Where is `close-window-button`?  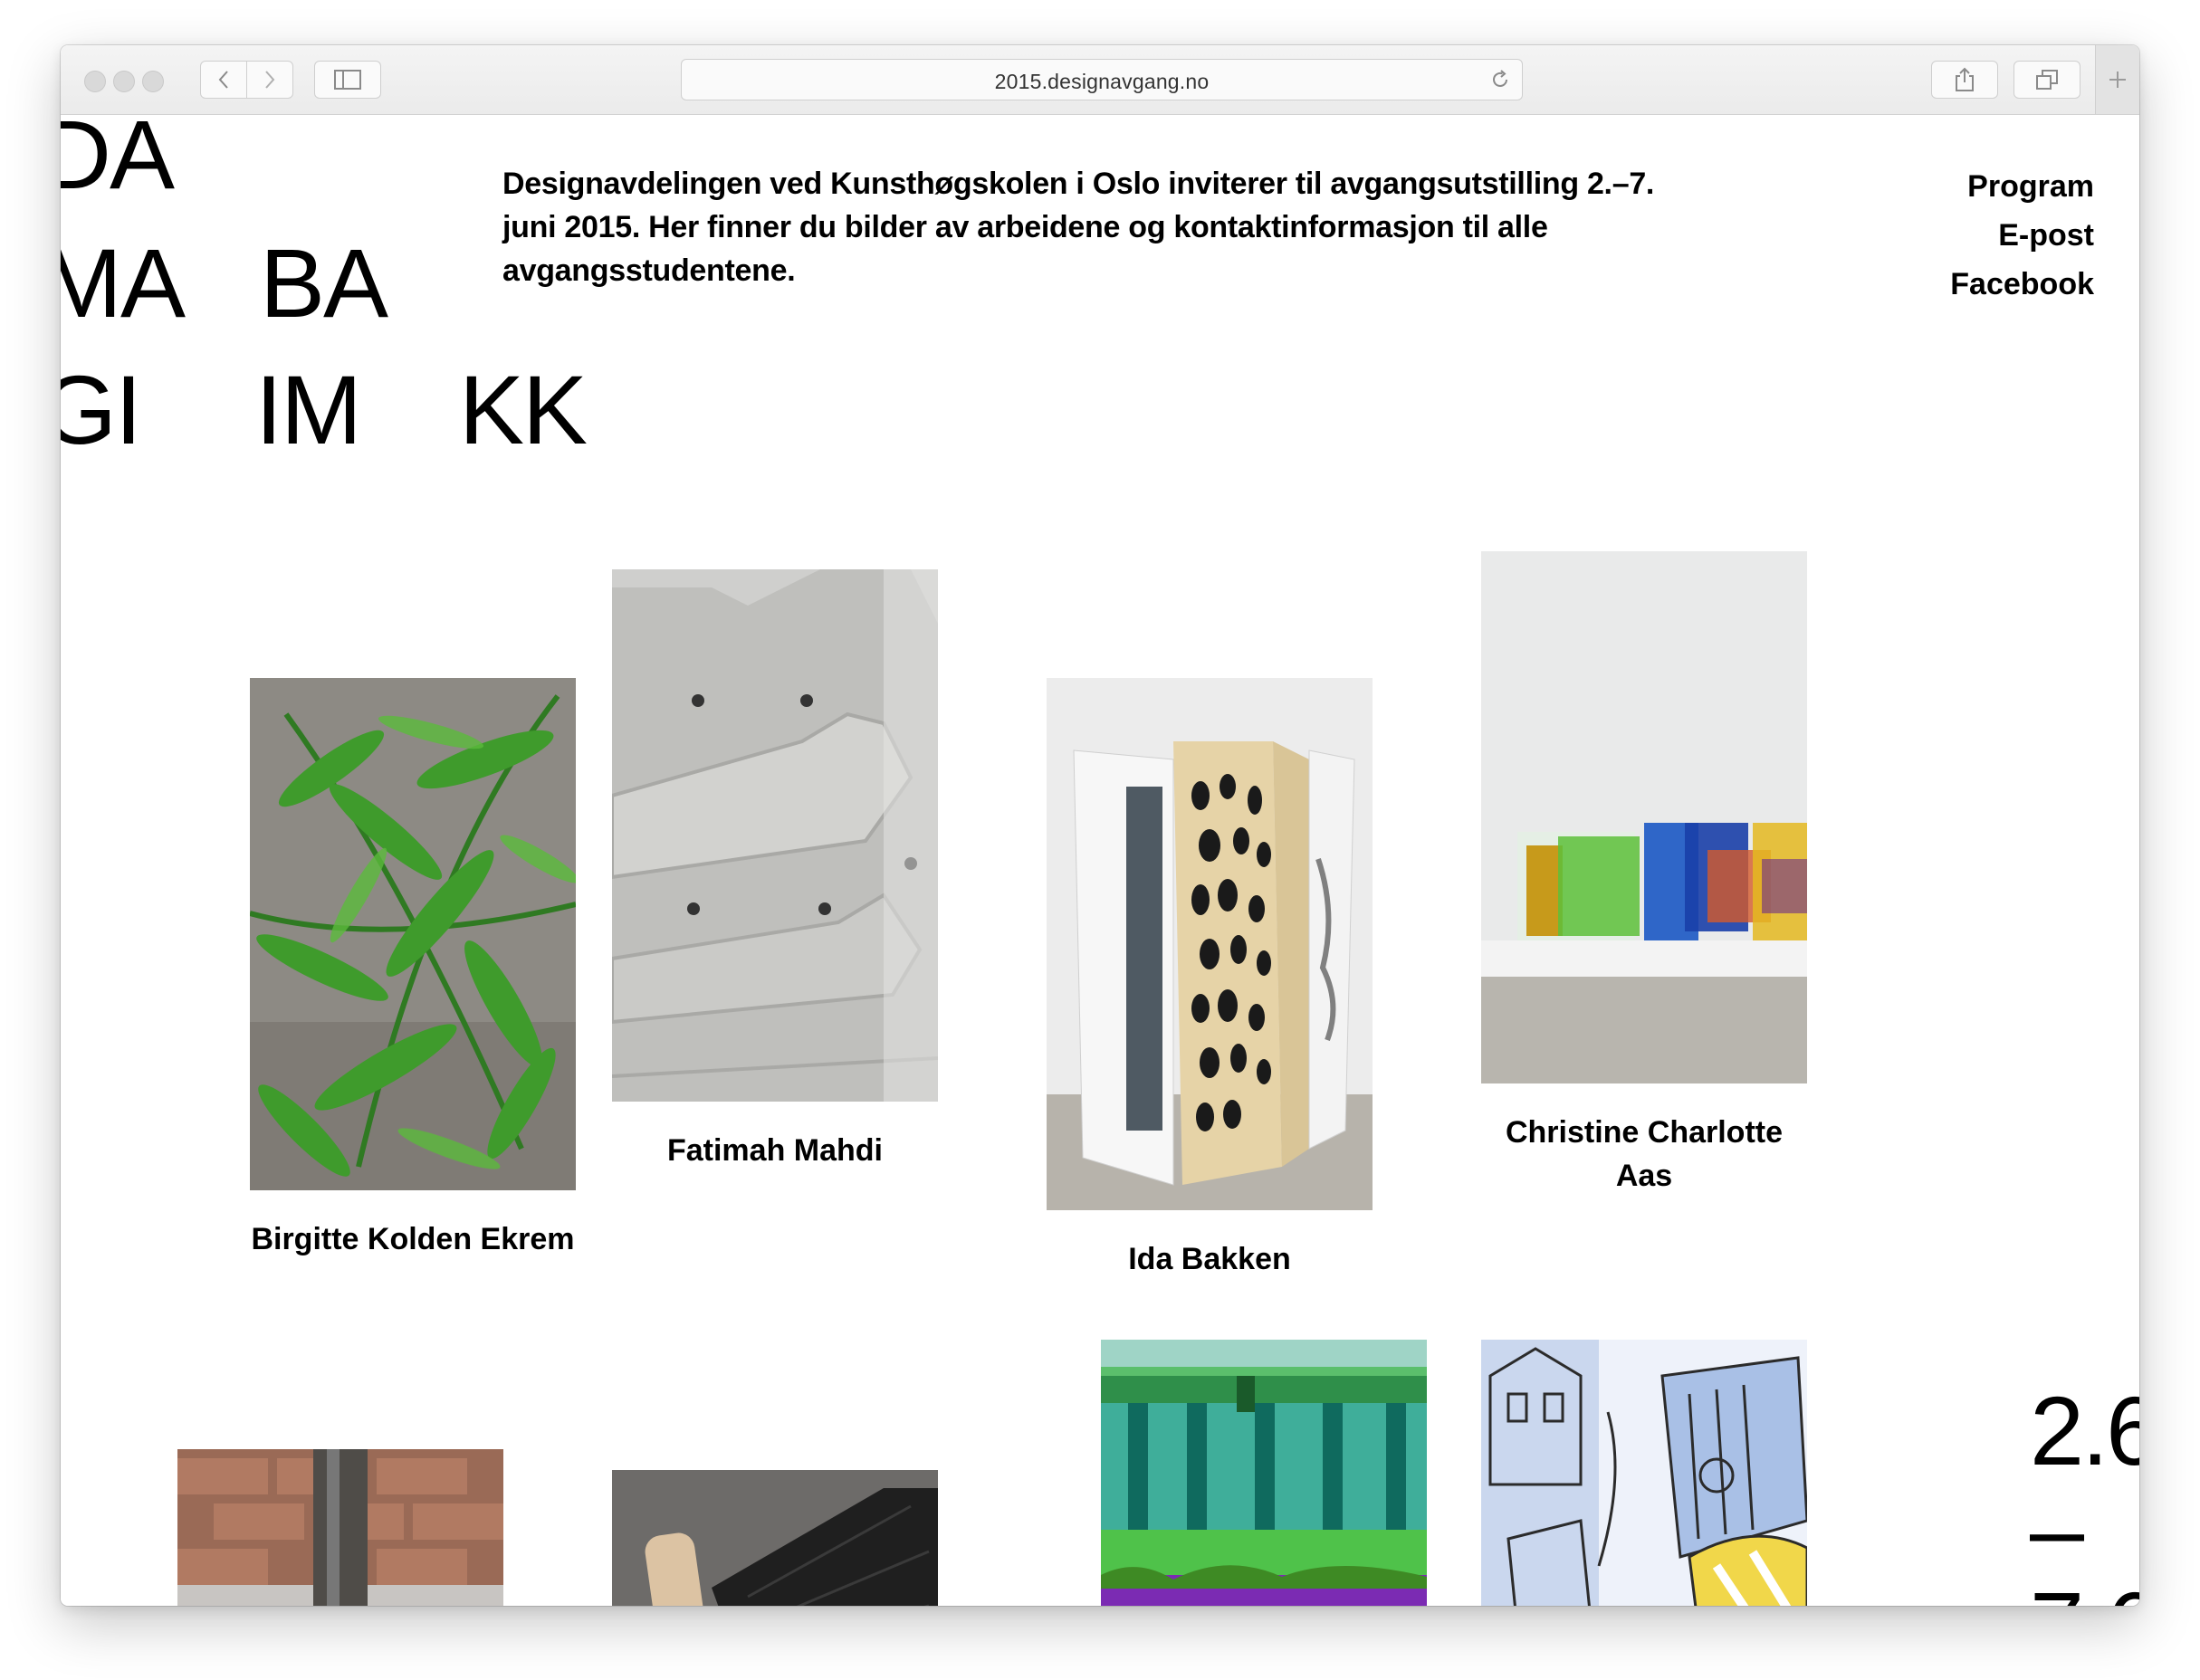 close-window-button is located at coordinates (95, 81).